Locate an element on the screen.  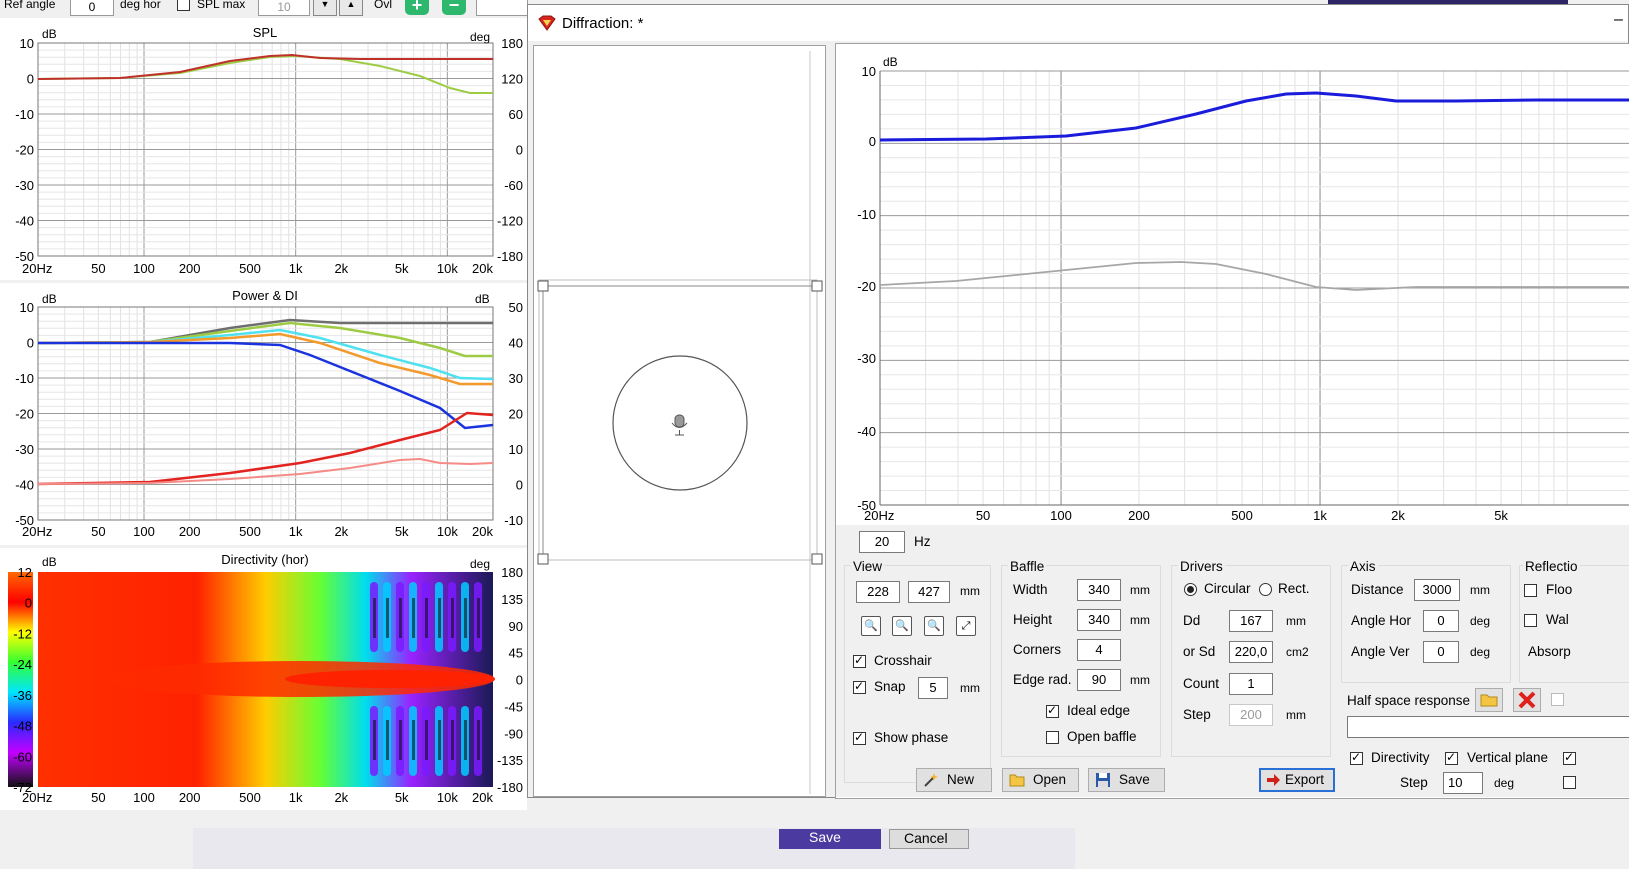
half-space-label: Half space response is located at coordinates (1409, 700).